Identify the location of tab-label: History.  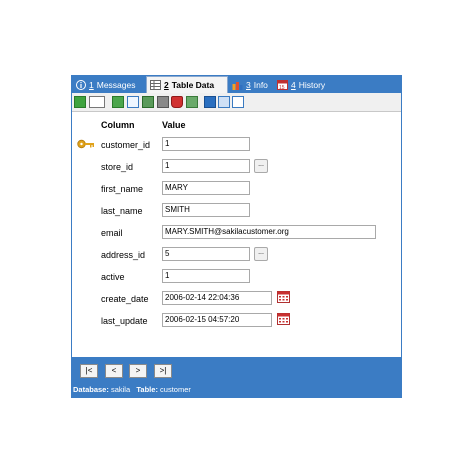
(312, 84).